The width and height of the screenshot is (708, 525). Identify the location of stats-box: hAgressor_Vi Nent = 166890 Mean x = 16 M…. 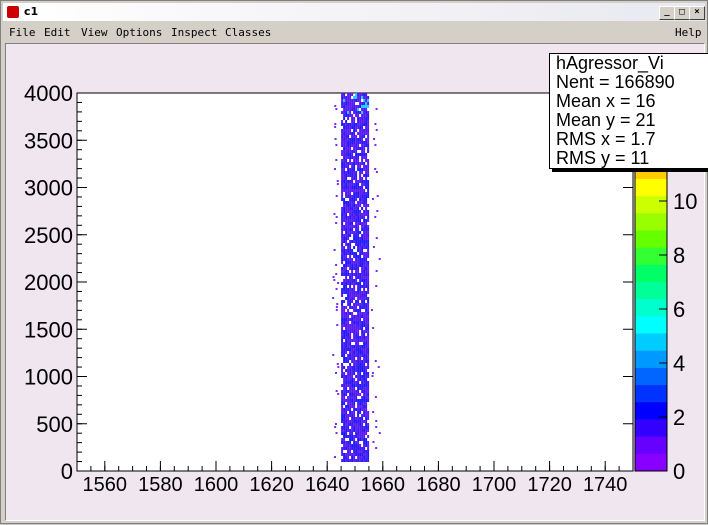
(628, 111).